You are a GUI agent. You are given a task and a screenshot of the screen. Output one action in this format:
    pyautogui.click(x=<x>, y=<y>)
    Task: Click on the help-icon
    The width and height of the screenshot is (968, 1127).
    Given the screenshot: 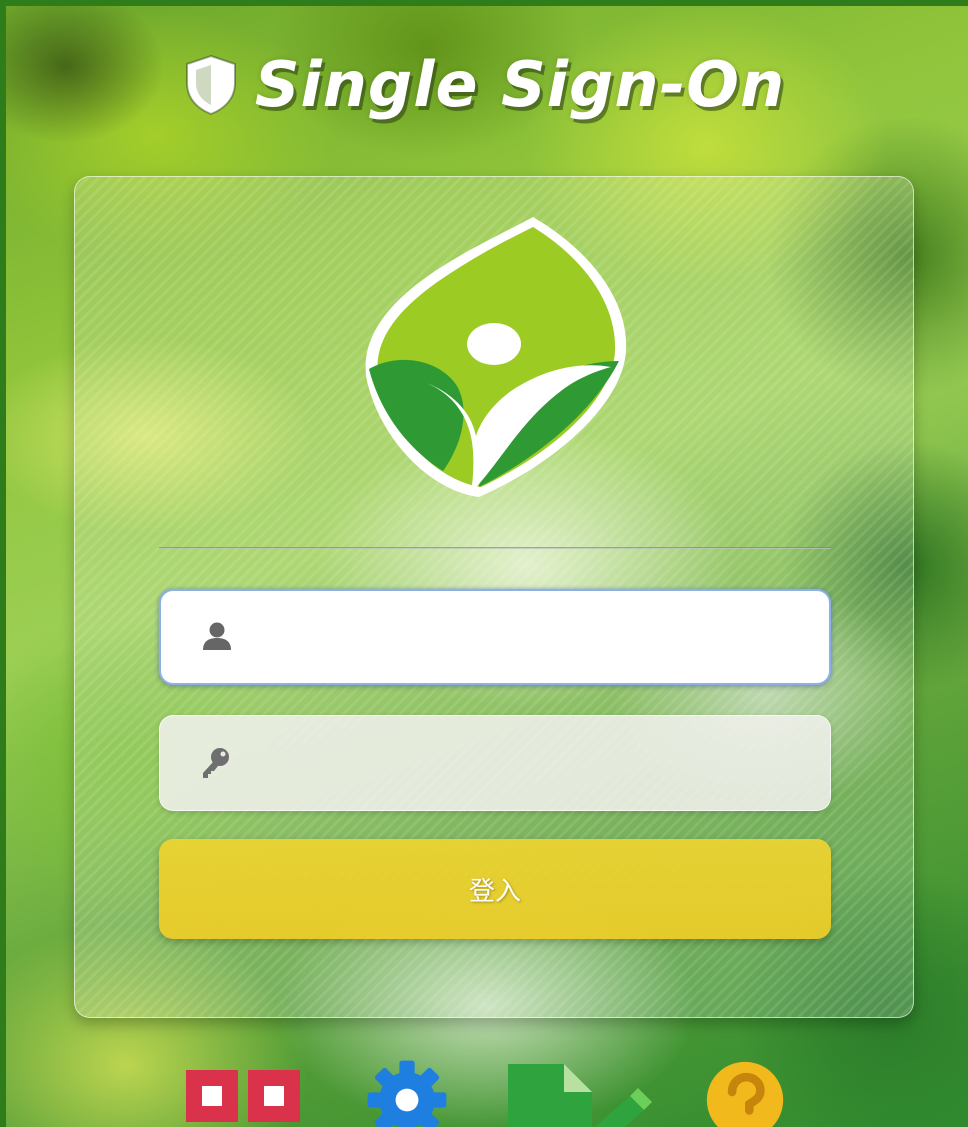 What is the action you would take?
    pyautogui.click(x=745, y=1093)
    